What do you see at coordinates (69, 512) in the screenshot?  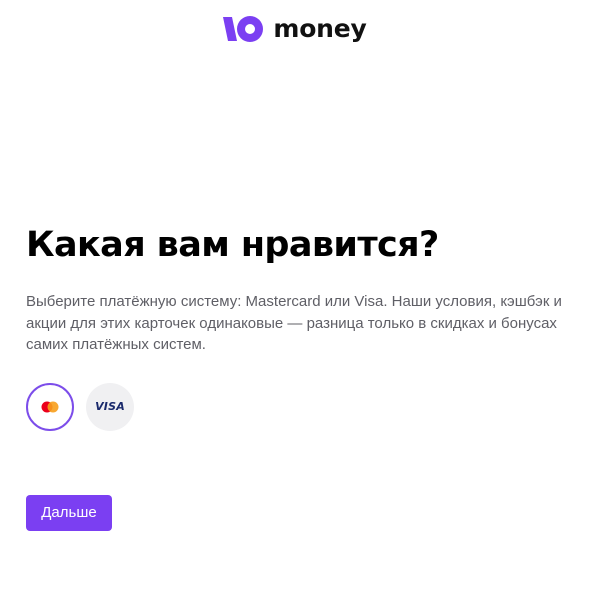 I see `next-button: Дальше` at bounding box center [69, 512].